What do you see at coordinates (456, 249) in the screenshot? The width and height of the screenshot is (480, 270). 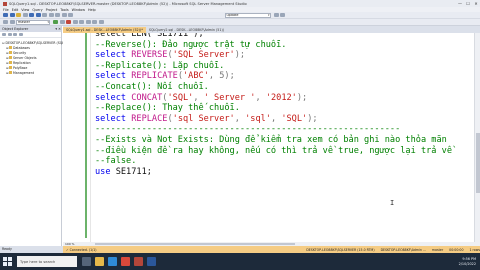 I see `elapsed-time: 00:00:00` at bounding box center [456, 249].